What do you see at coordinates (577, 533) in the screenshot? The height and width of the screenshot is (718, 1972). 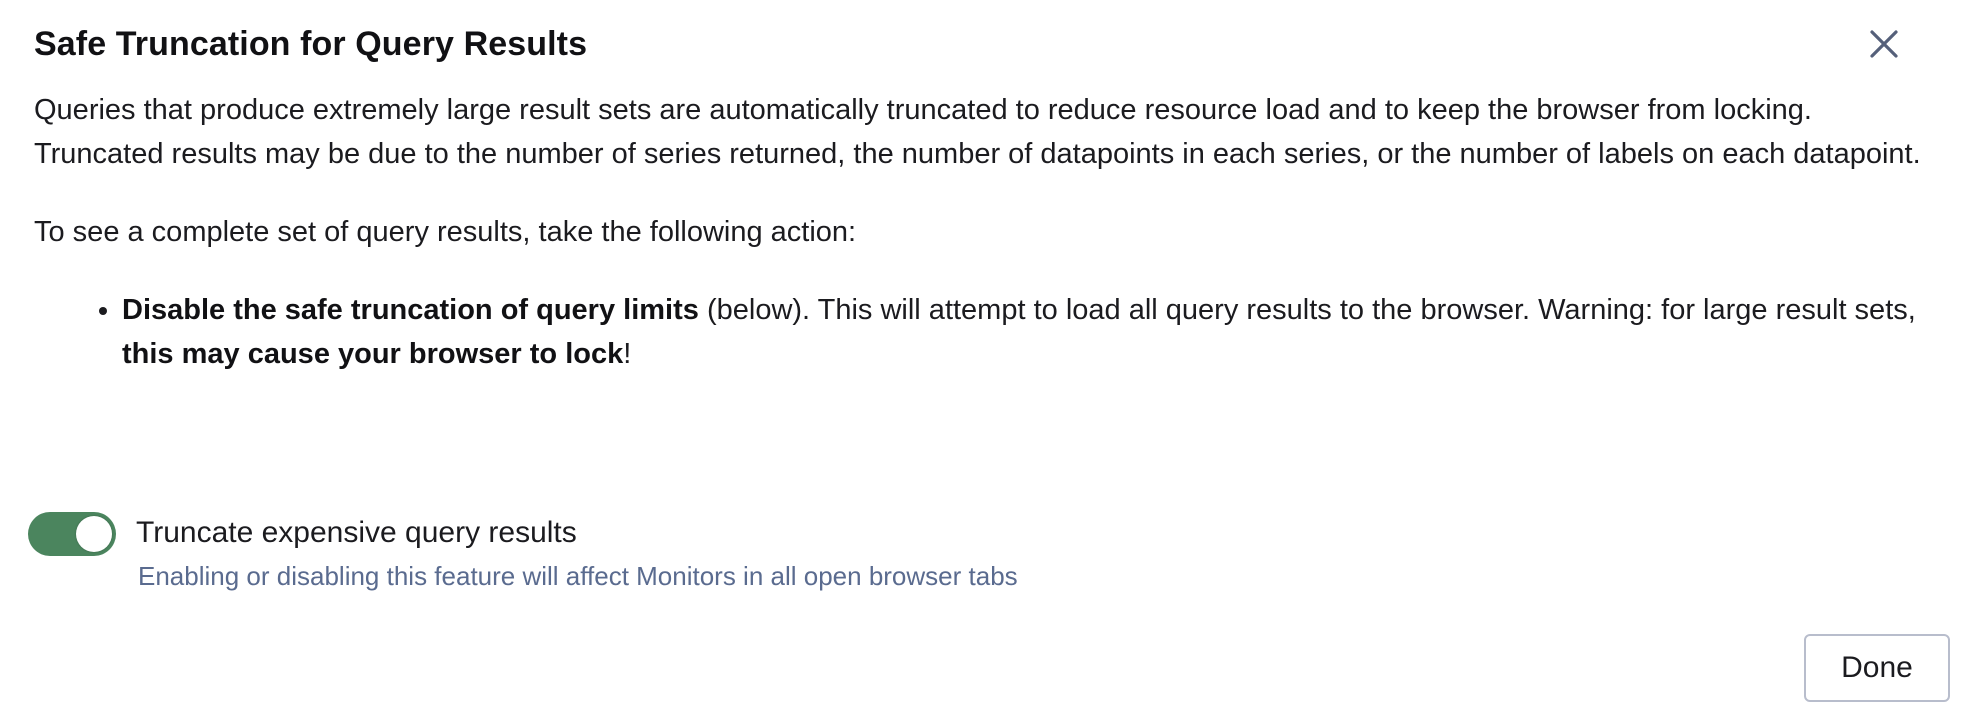 I see `toggle-label: Truncate expensive query results` at bounding box center [577, 533].